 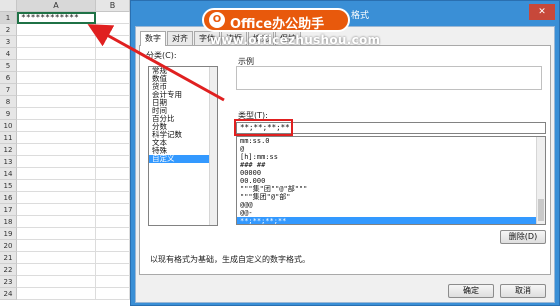 What do you see at coordinates (391, 189) in the screenshot?
I see `format-item: """集"团""@"部"""` at bounding box center [391, 189].